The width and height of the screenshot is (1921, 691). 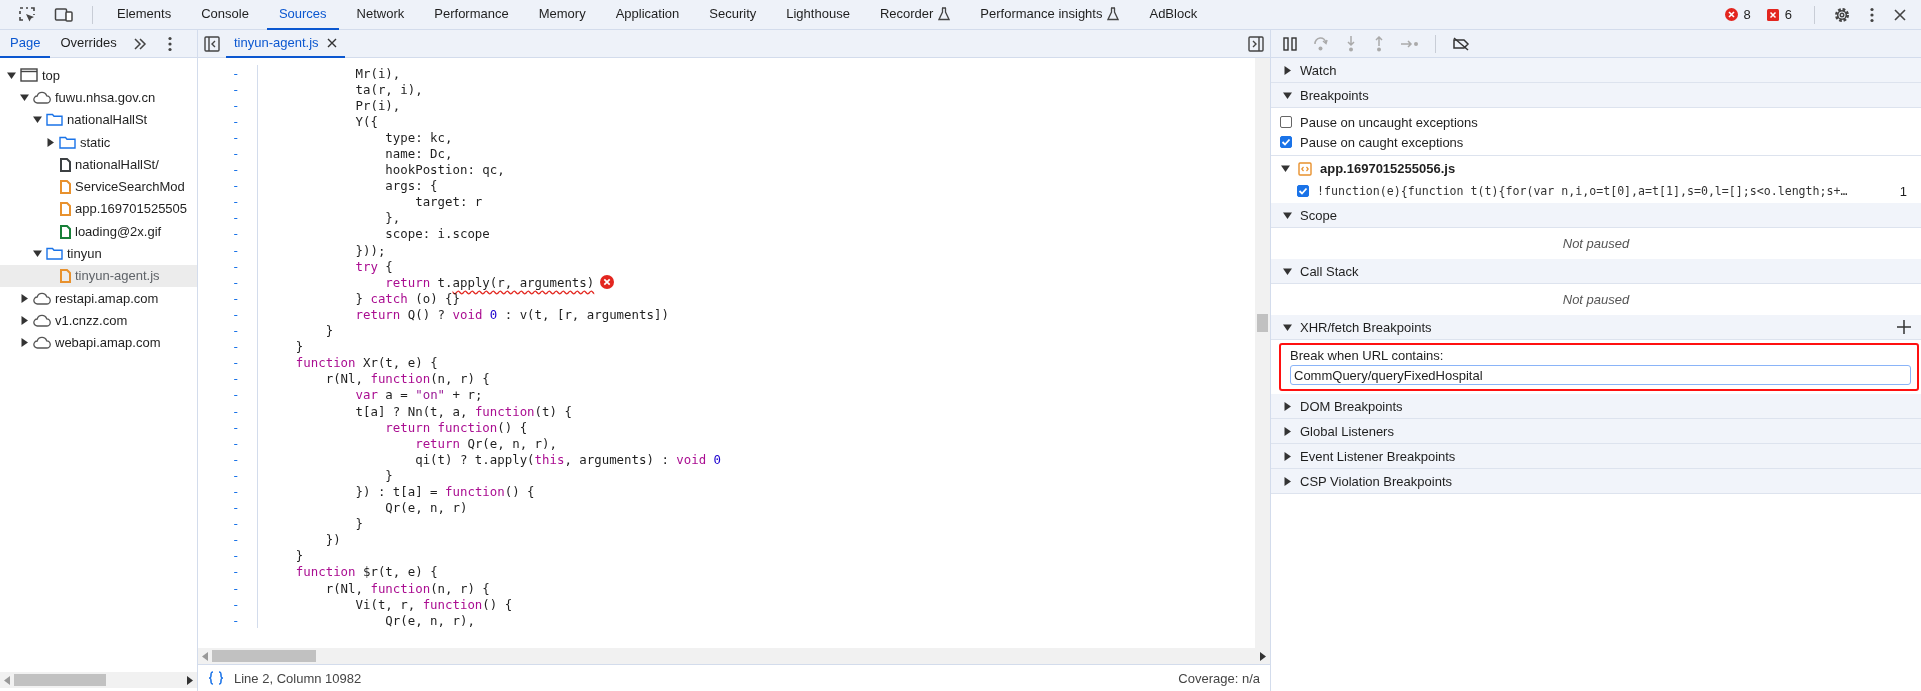 What do you see at coordinates (1596, 456) in the screenshot?
I see `section-header: Event Listener Breakpoints` at bounding box center [1596, 456].